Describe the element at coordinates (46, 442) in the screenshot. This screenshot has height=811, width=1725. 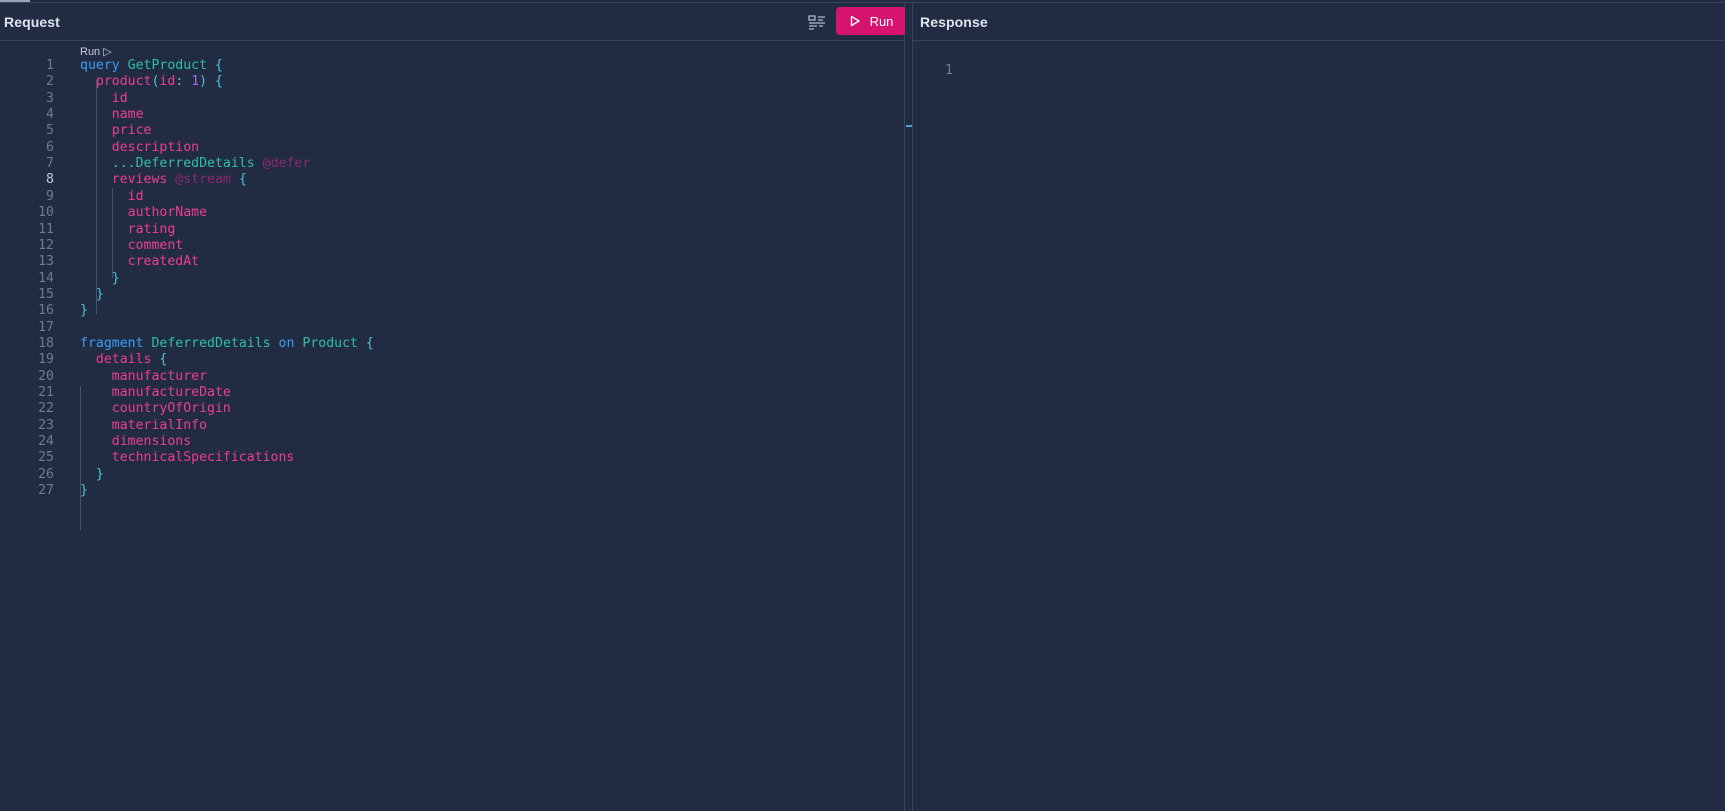
I see `line-number: 24` at that location.